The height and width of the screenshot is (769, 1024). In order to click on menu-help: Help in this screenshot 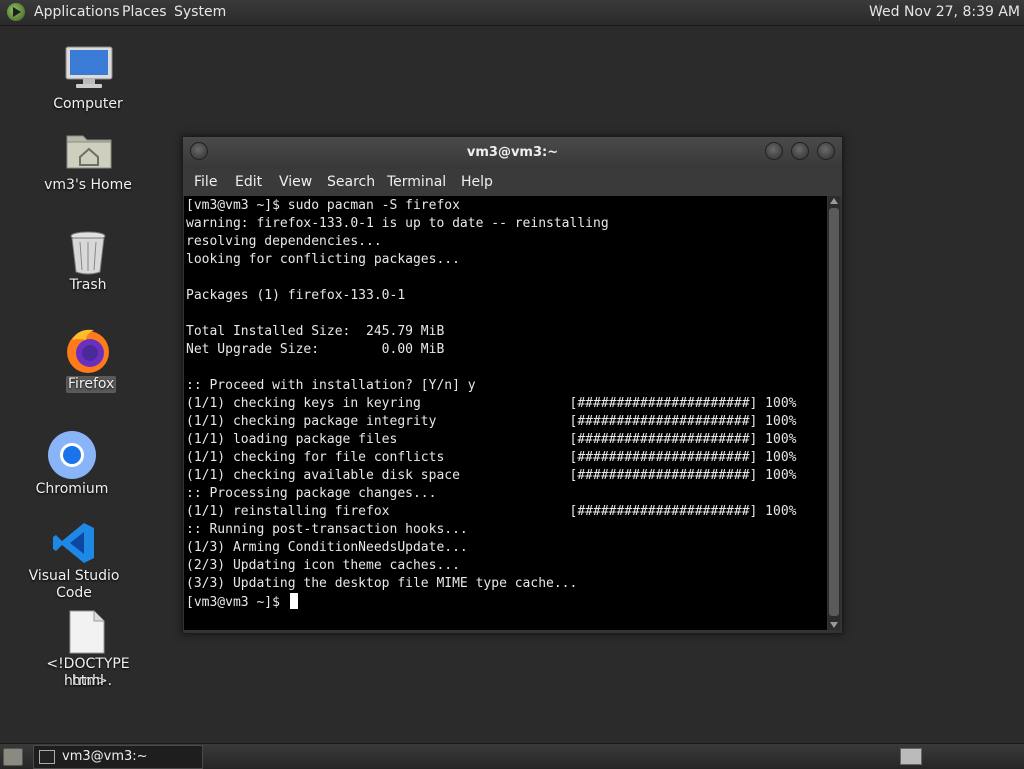, I will do `click(477, 182)`.